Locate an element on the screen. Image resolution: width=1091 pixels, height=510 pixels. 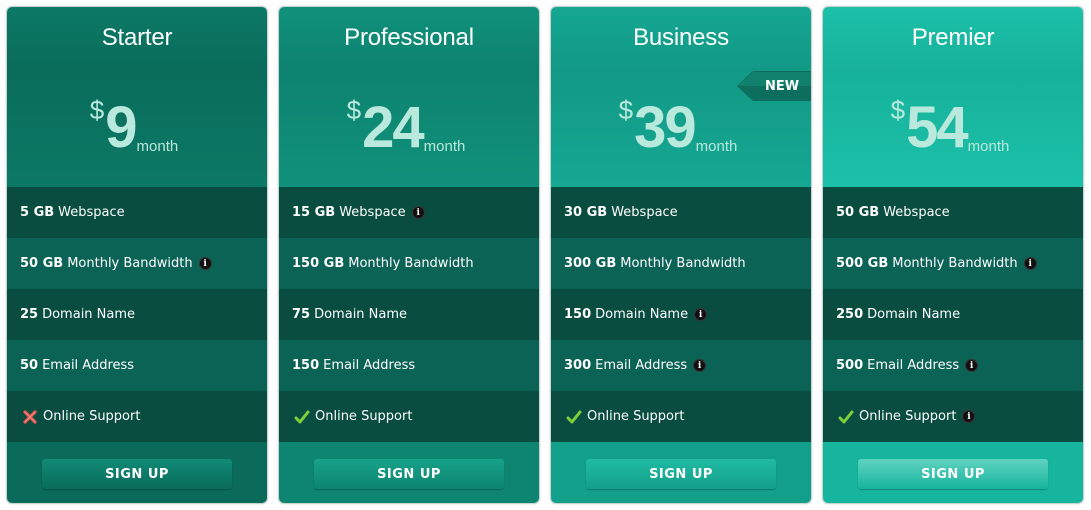
price-amount: 9 is located at coordinates (121, 127).